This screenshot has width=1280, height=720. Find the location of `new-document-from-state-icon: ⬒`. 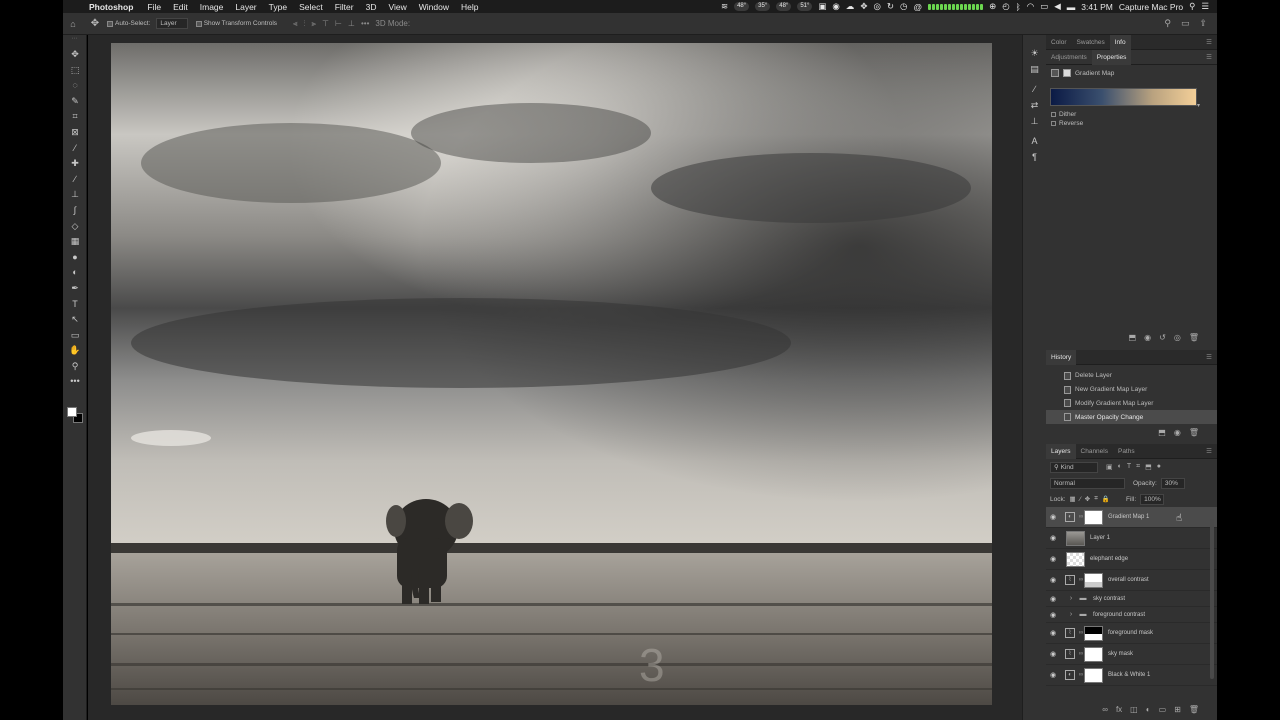

new-document-from-state-icon: ⬒ is located at coordinates (1162, 435).